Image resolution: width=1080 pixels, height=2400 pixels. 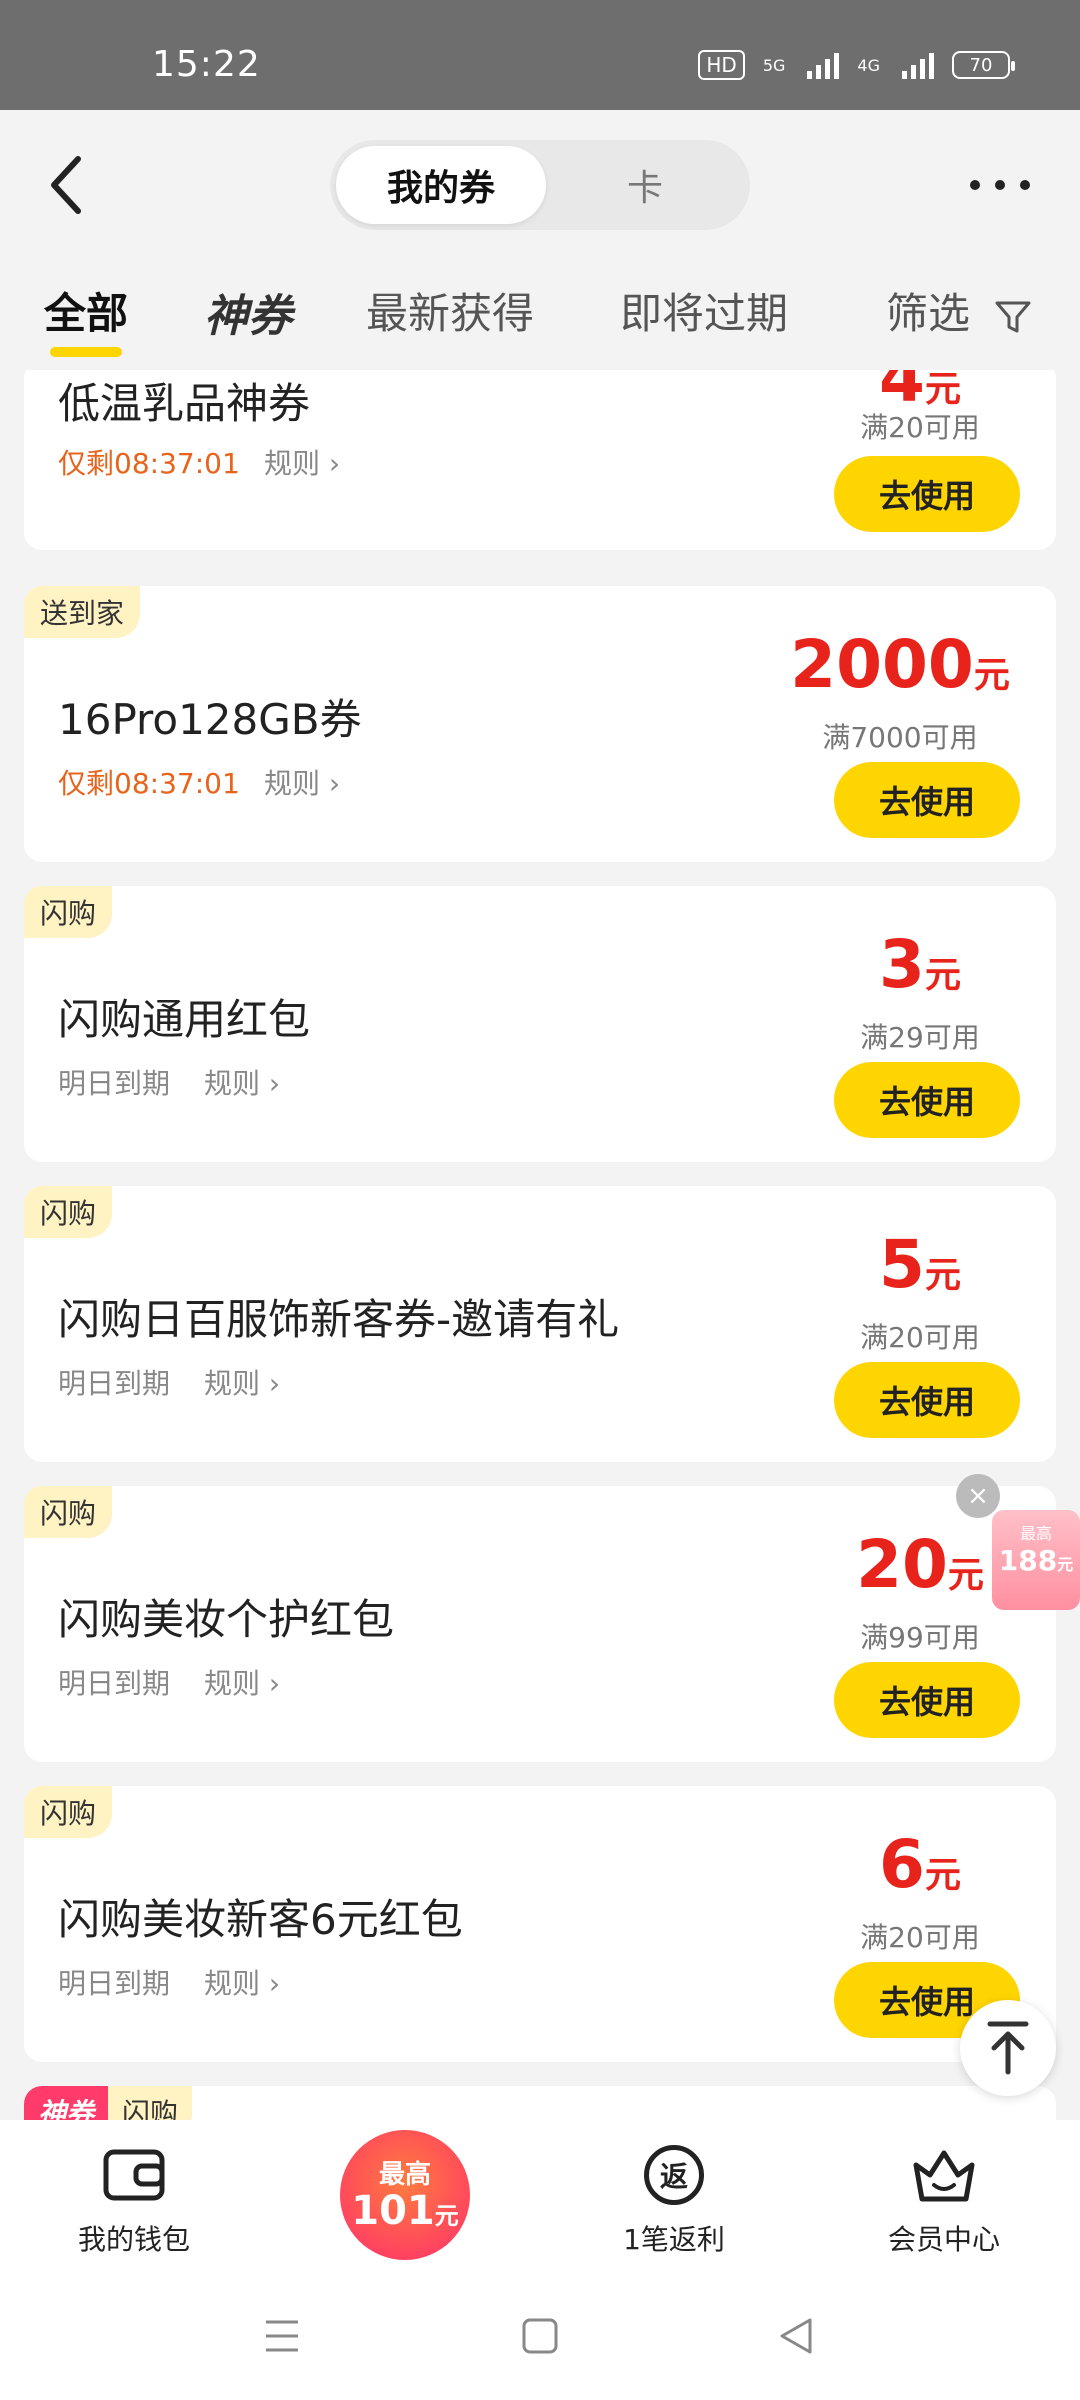 What do you see at coordinates (674, 2239) in the screenshot?
I see `nav-rebate-label: 1笔返利` at bounding box center [674, 2239].